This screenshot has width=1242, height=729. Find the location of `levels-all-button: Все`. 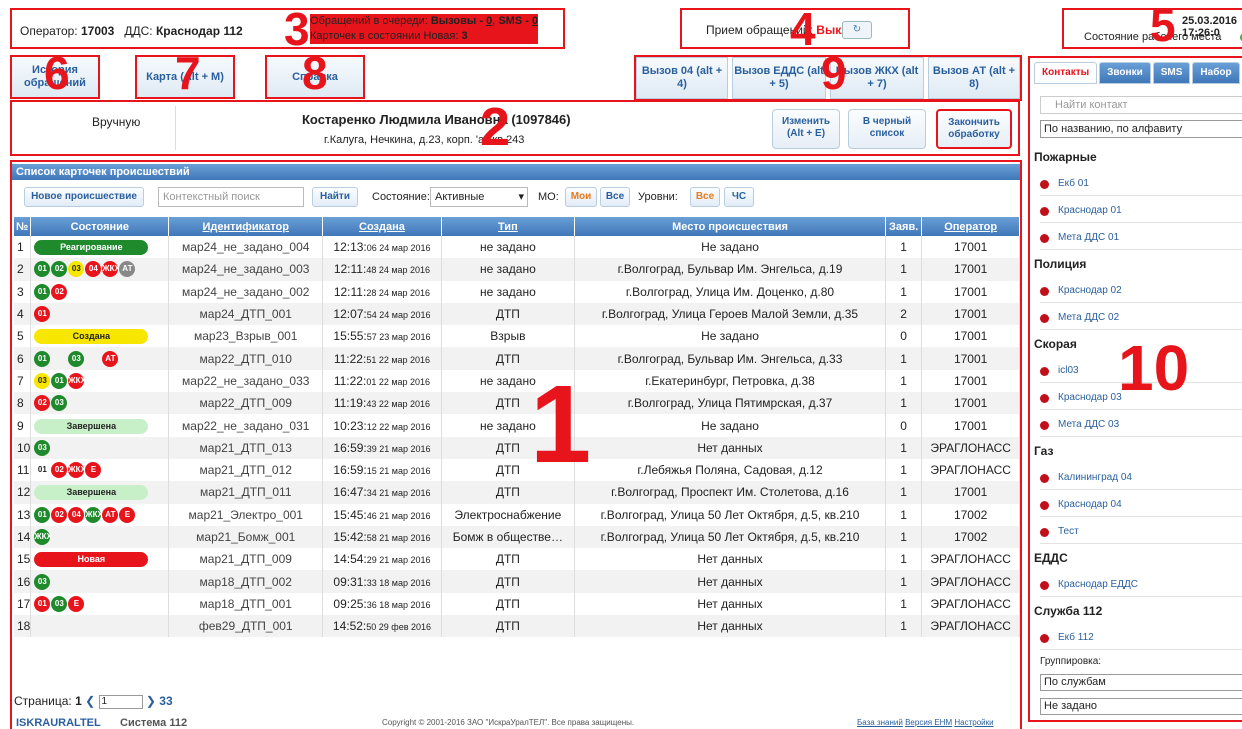

levels-all-button: Все is located at coordinates (705, 197).